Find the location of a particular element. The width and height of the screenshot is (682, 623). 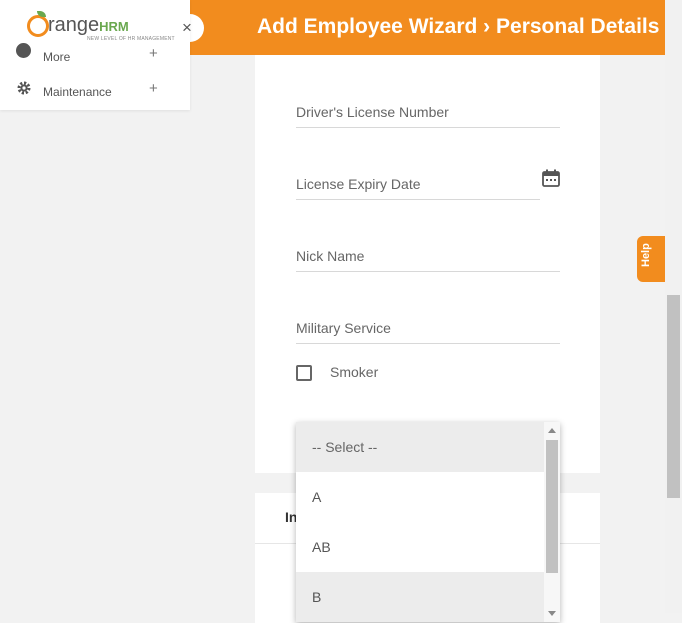

scroll-up-arrow-icon is located at coordinates (552, 430).